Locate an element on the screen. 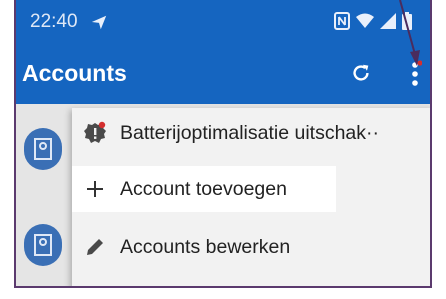 The image size is (446, 299). menu-item-label: Batterijoptimalisatie uitschak·· is located at coordinates (250, 132).